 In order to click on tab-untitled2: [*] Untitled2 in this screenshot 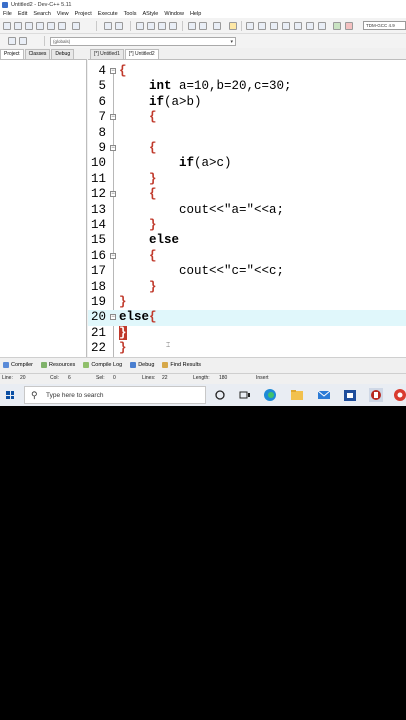, I will do `click(141, 54)`.